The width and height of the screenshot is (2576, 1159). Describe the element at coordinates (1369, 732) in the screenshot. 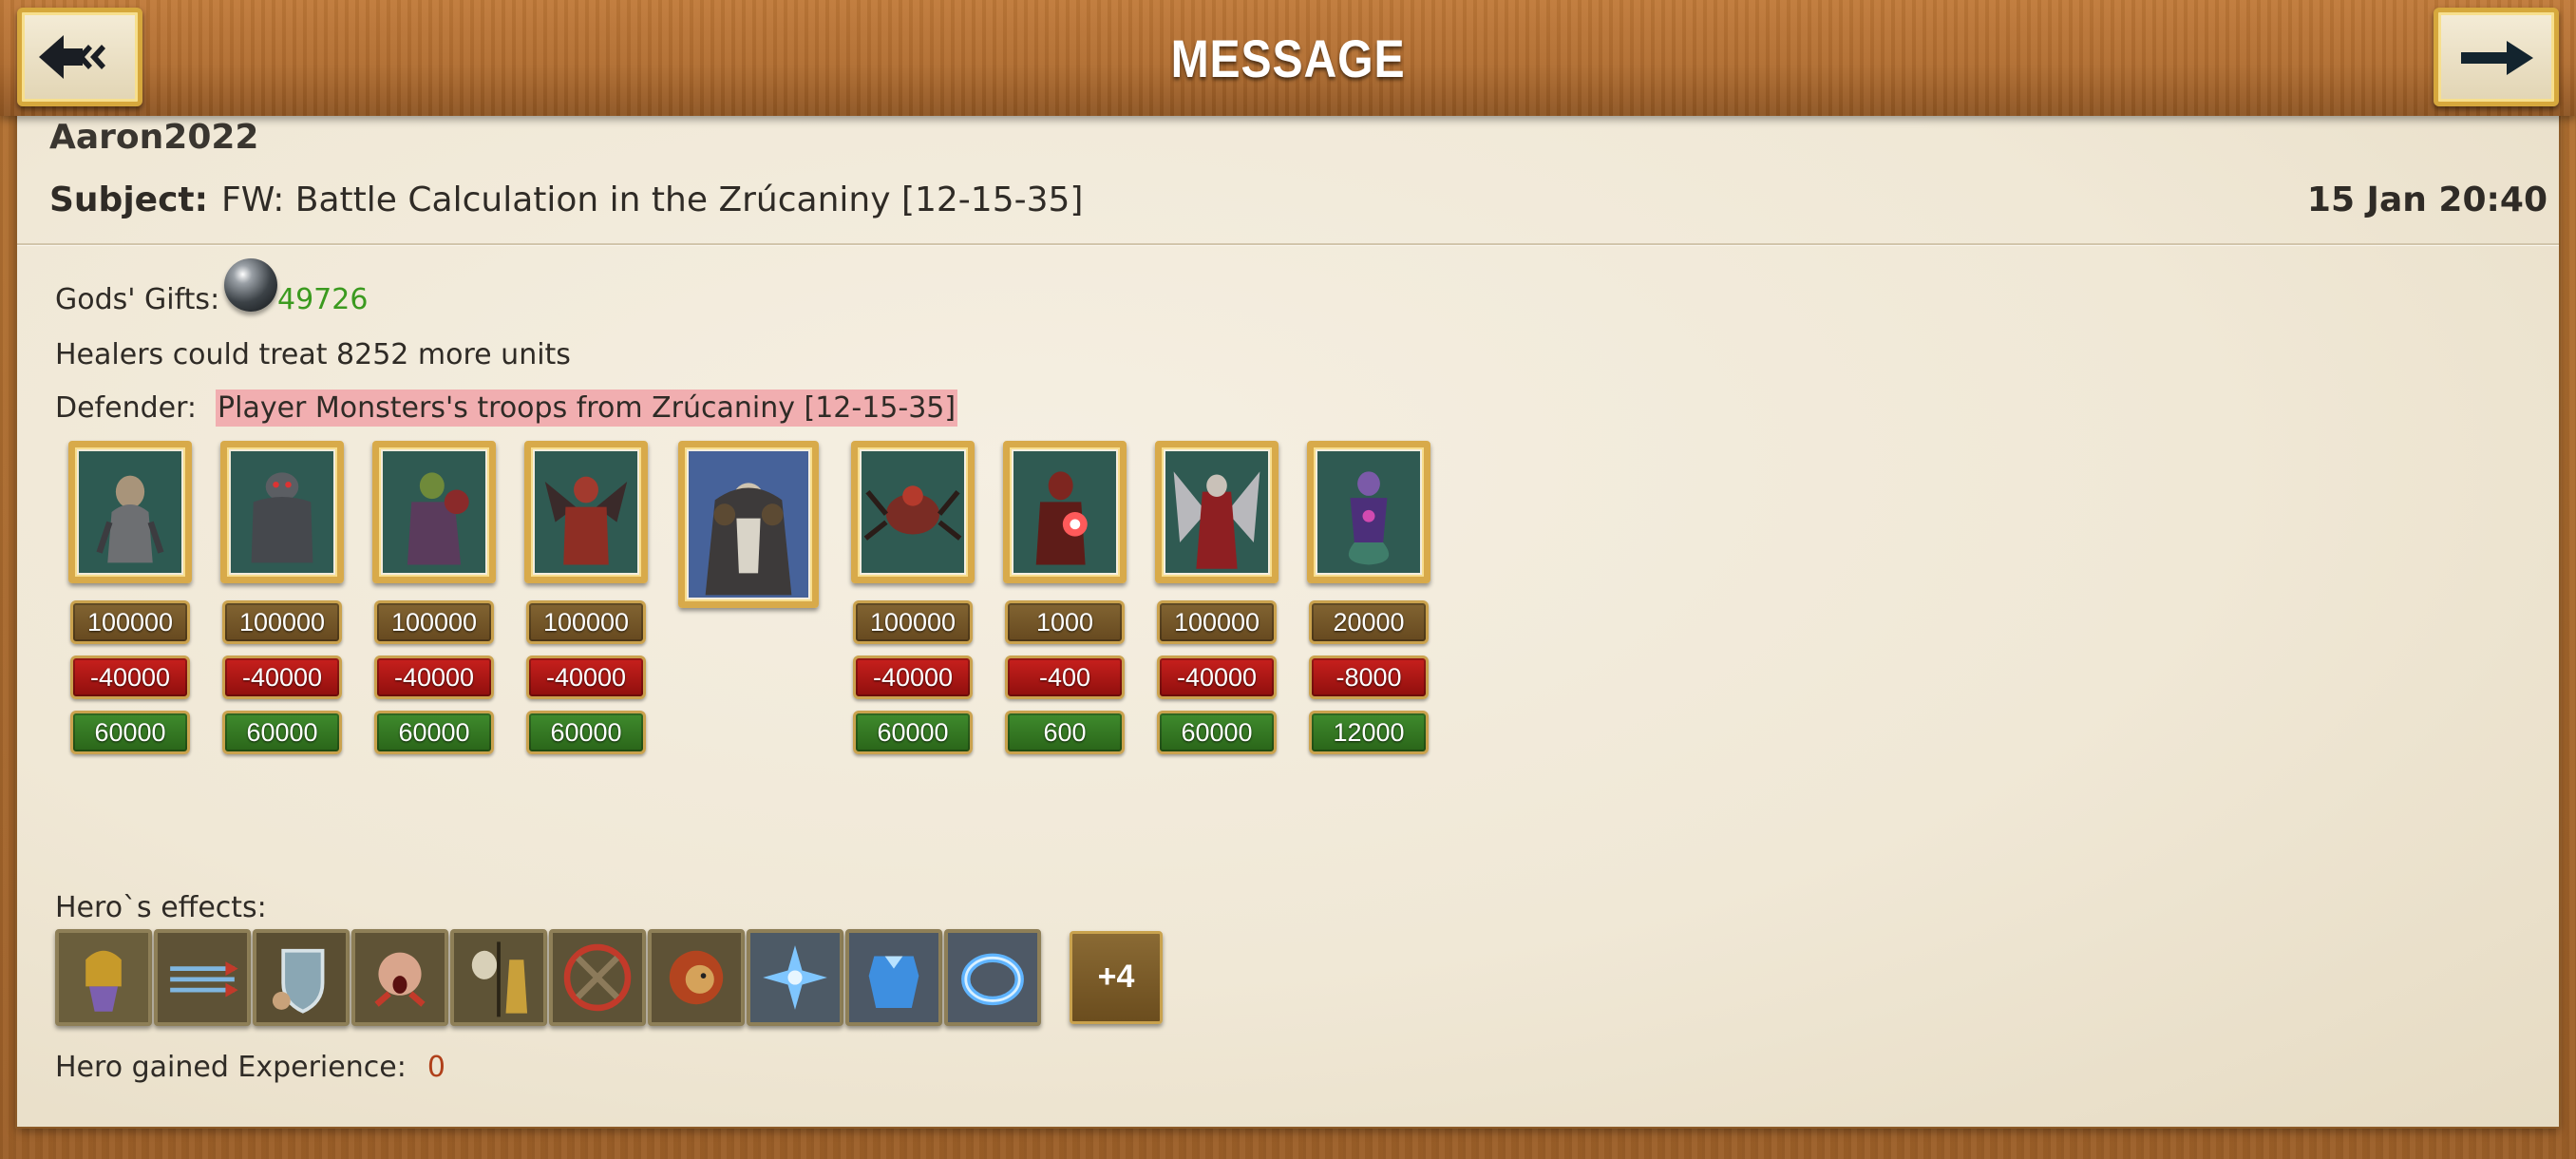

I see `troop-remaining: 12000` at that location.